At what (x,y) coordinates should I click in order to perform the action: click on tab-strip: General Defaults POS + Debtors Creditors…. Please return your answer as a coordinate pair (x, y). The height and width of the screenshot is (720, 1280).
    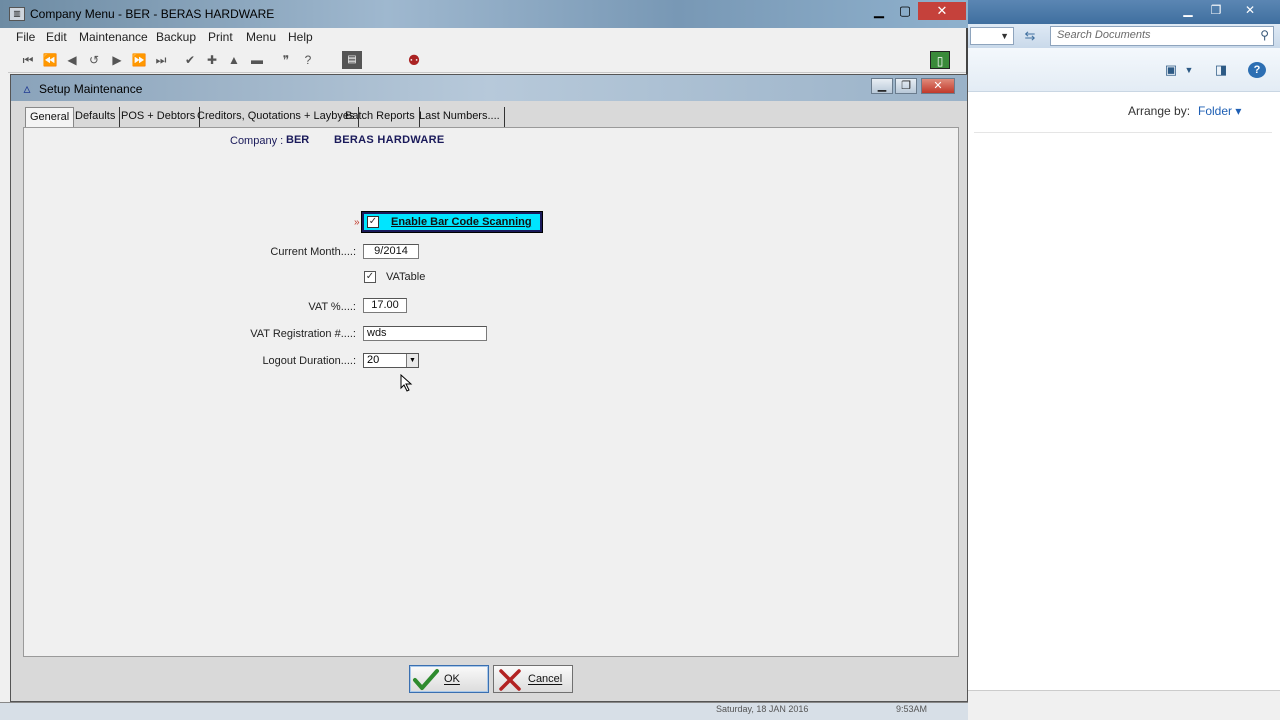
    Looking at the image, I should click on (490, 117).